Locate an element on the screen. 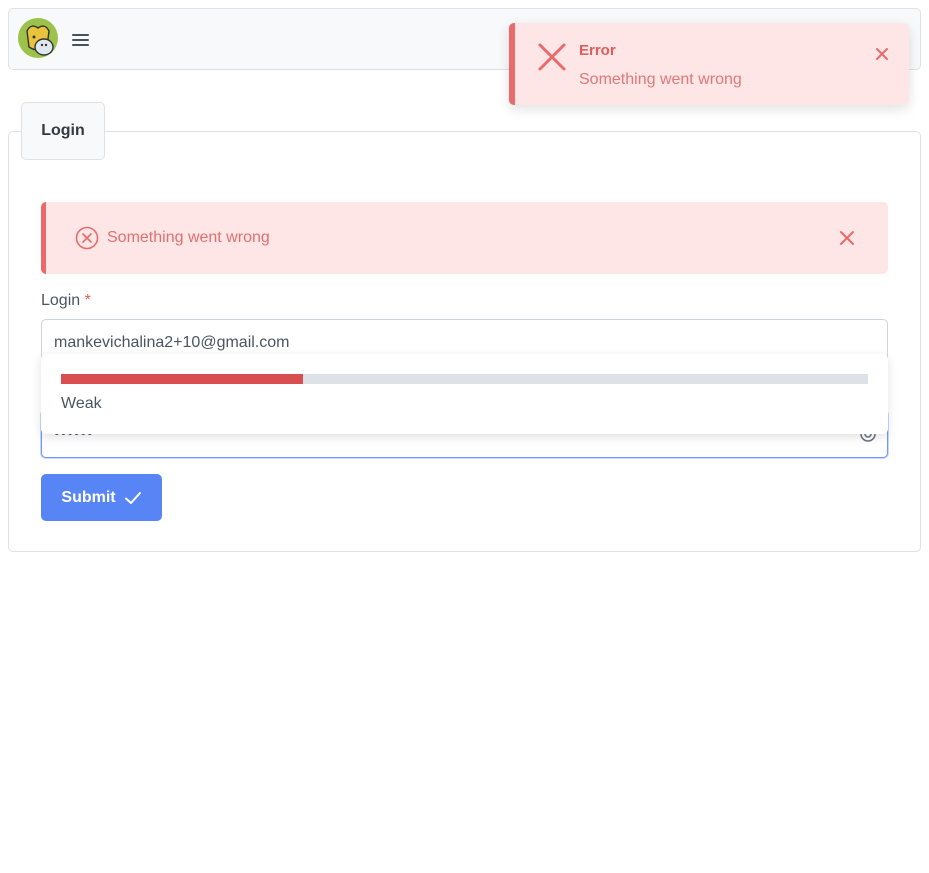 The width and height of the screenshot is (929, 873). error-message-text: Something went wrong is located at coordinates (188, 237).